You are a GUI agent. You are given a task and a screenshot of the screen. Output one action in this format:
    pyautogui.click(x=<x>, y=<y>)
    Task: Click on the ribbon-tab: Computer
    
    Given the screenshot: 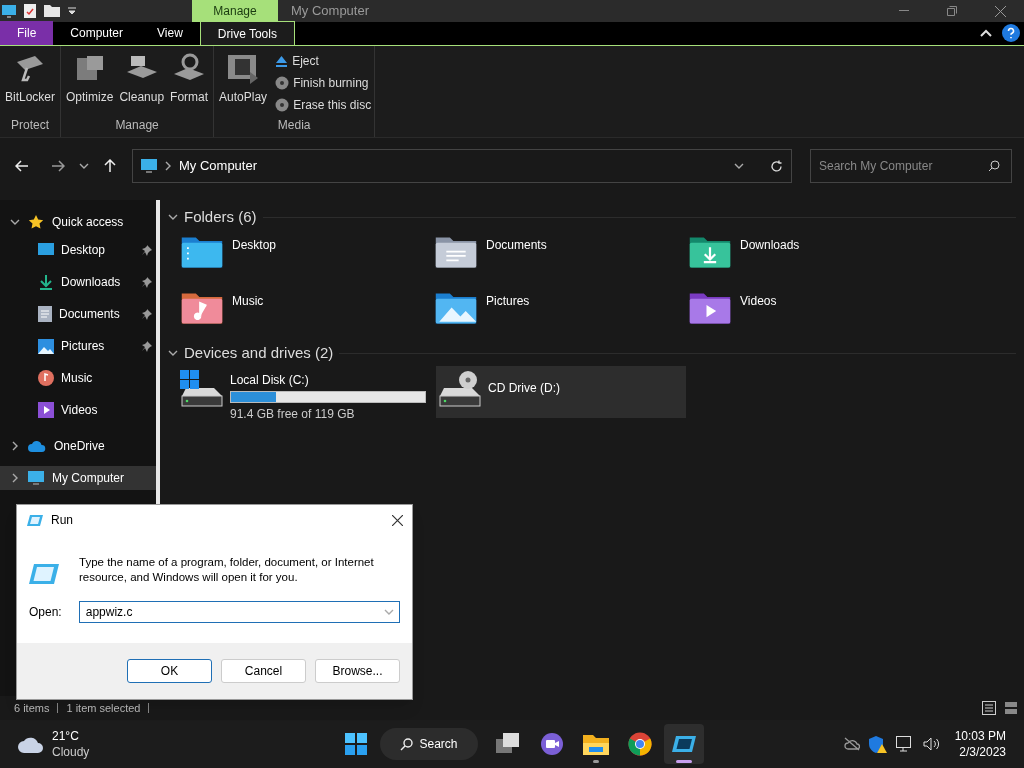 What is the action you would take?
    pyautogui.click(x=97, y=33)
    